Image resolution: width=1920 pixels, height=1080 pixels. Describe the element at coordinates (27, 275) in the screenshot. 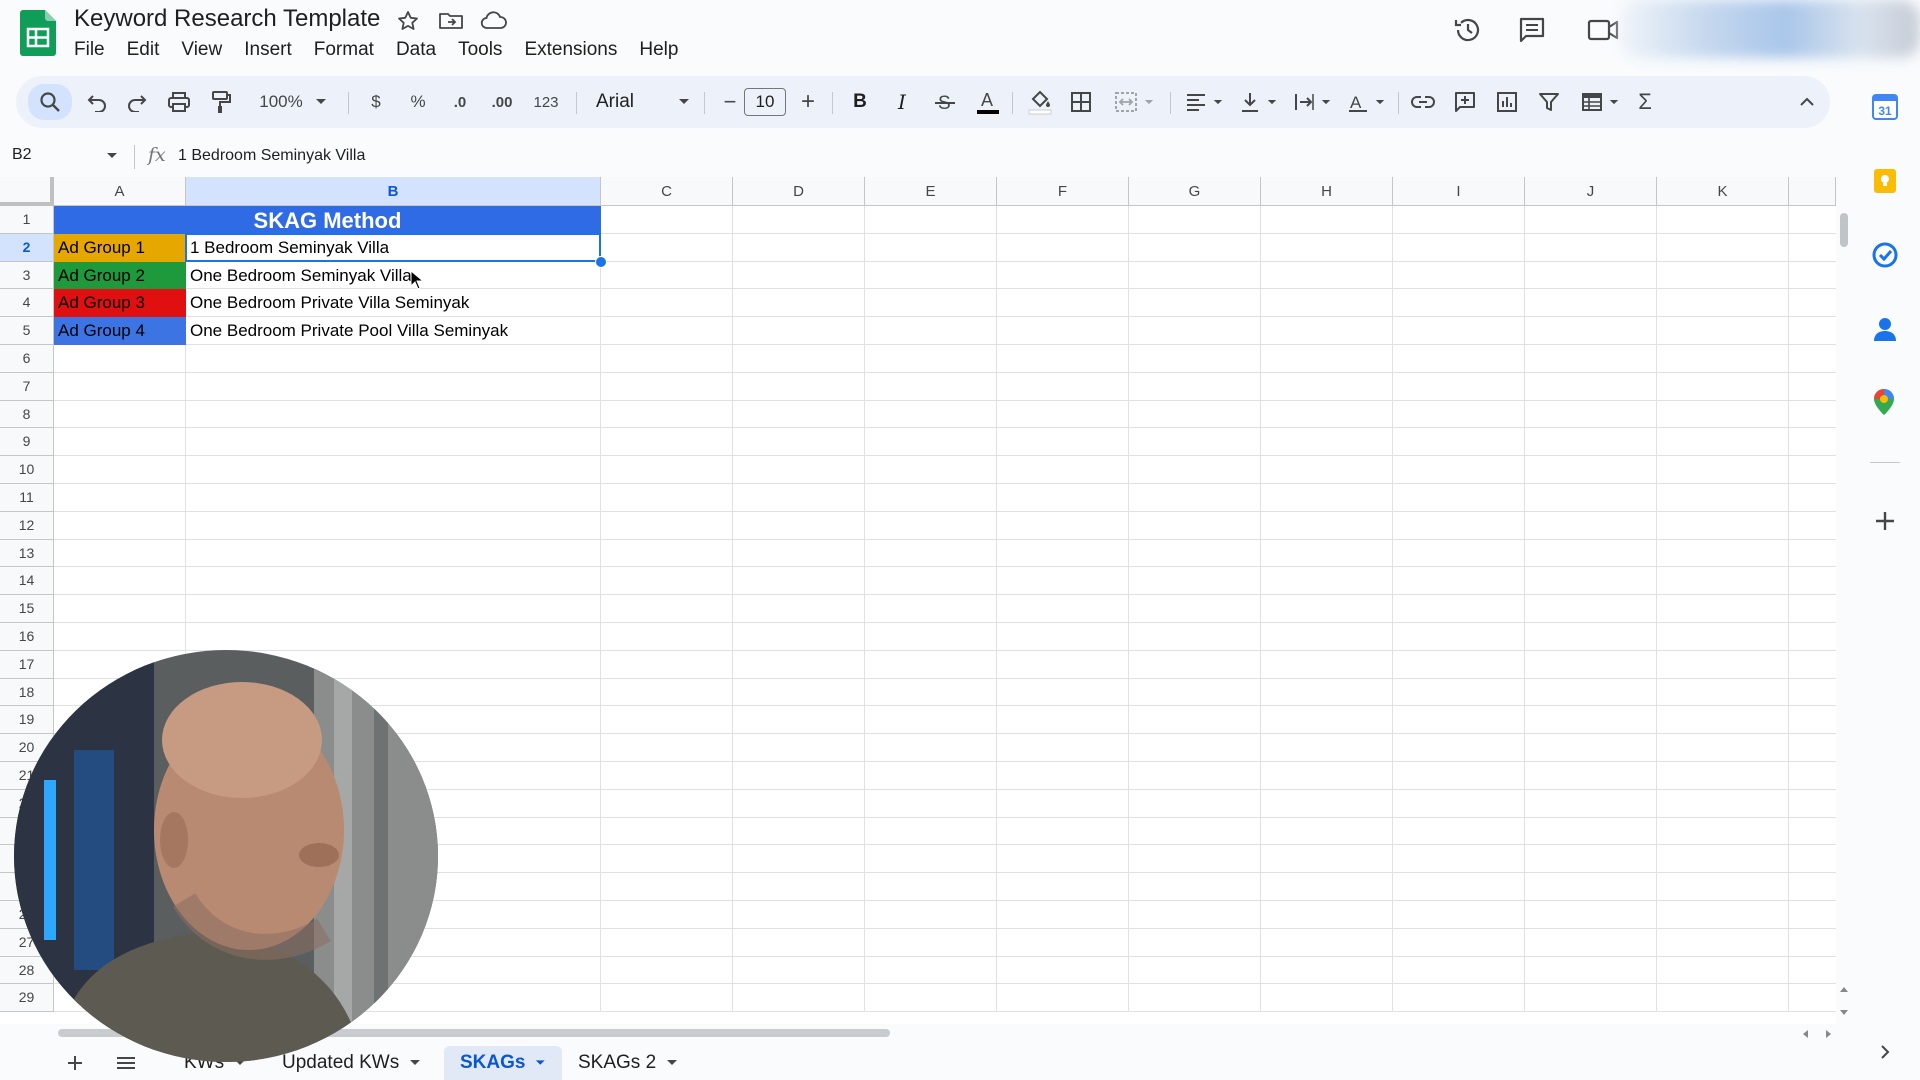

I see `row-header-3: 3` at that location.